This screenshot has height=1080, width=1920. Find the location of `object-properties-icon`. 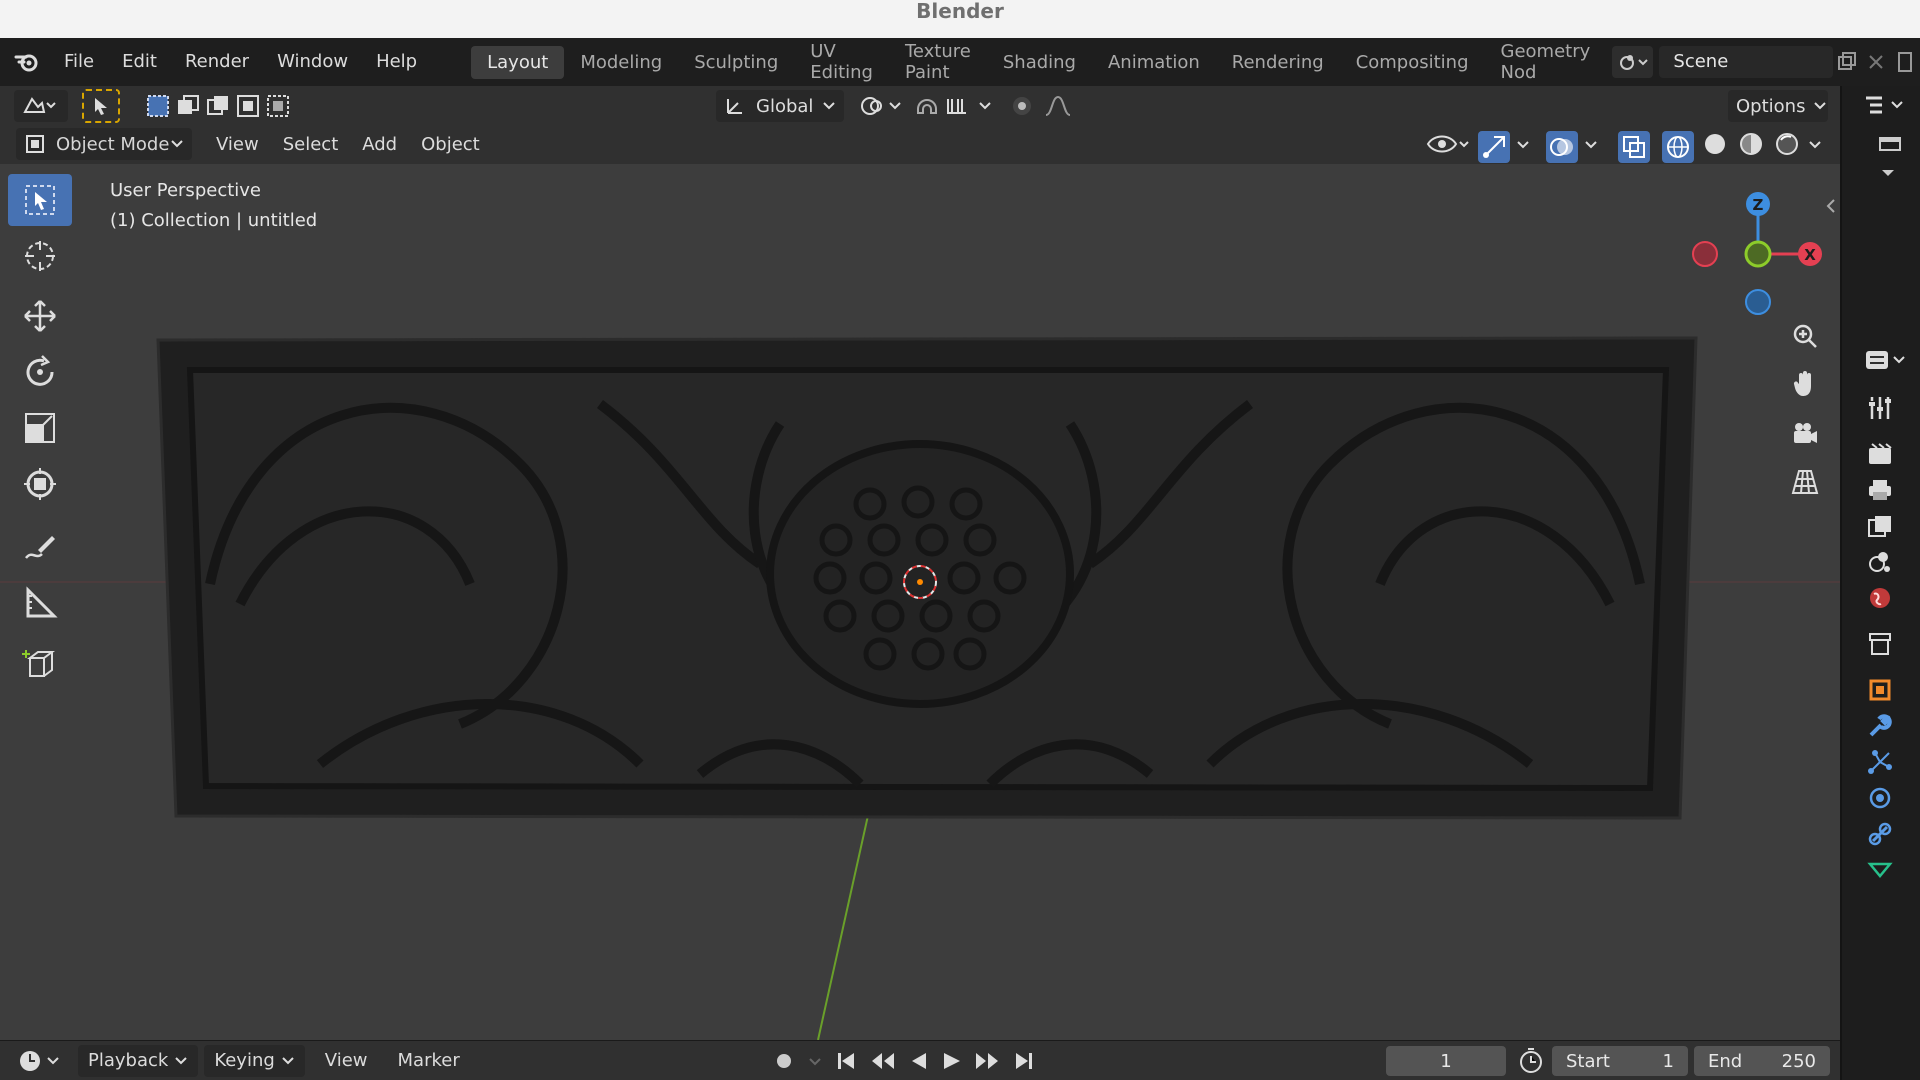

object-properties-icon is located at coordinates (1880, 690).